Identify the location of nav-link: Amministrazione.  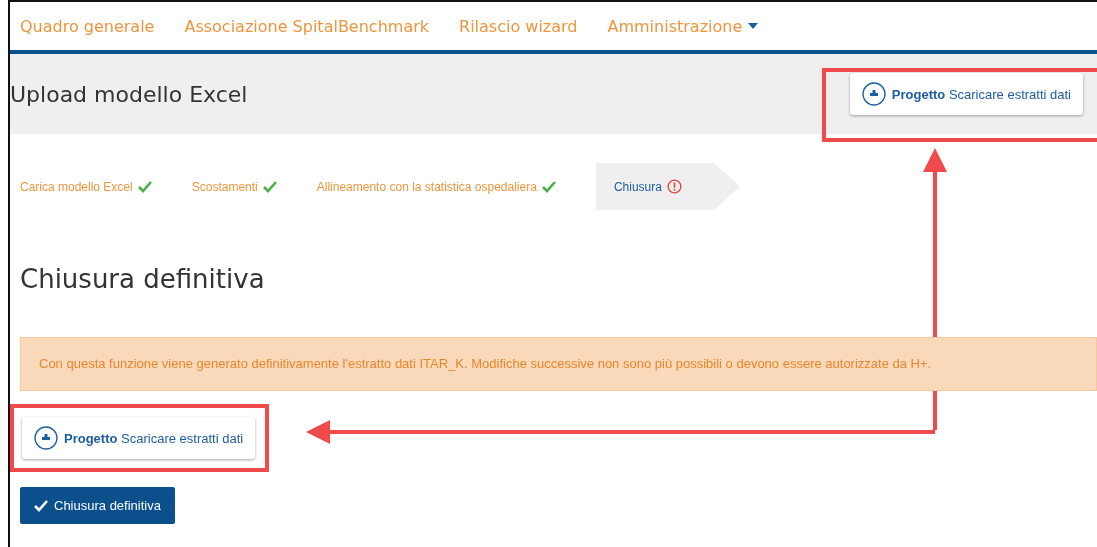
(683, 26).